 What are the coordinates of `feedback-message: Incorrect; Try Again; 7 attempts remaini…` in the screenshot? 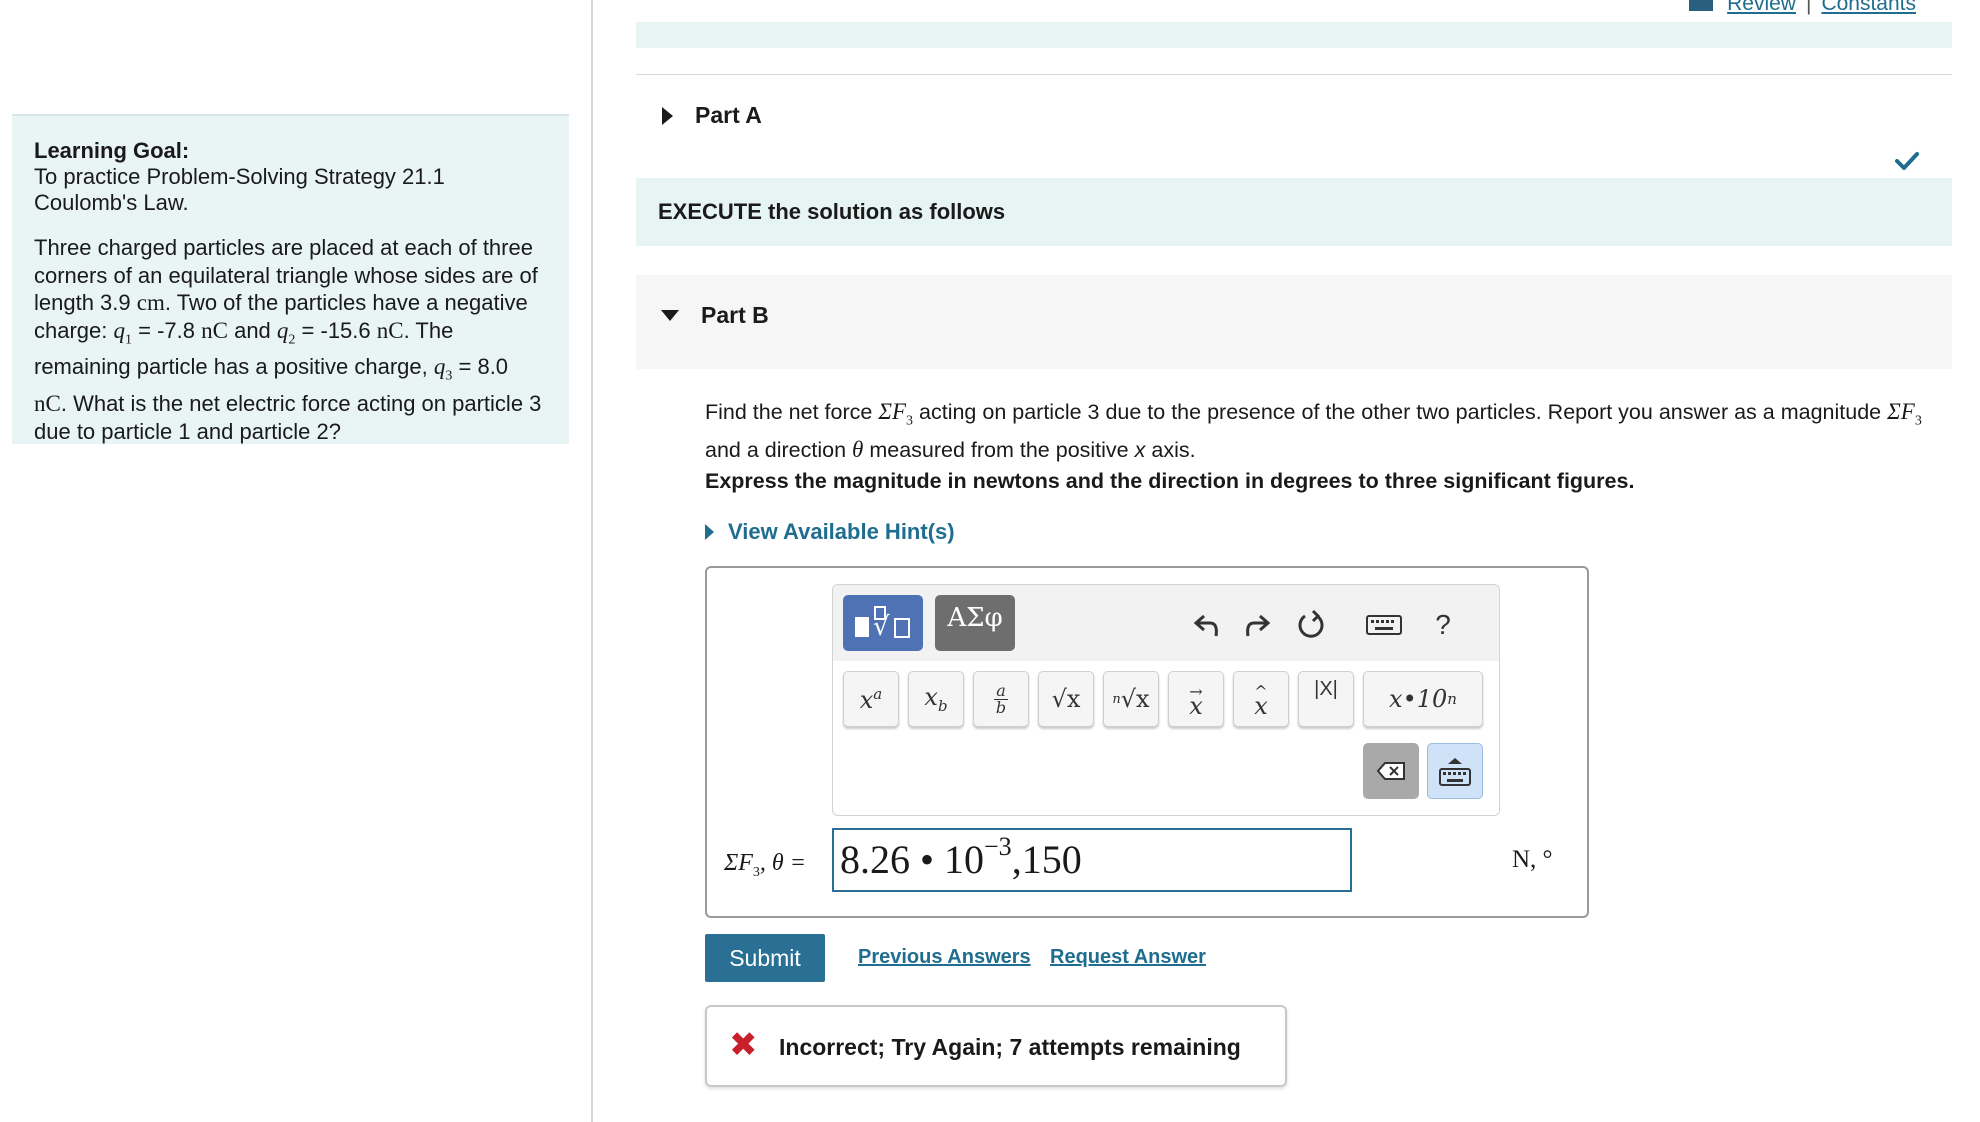 It's located at (1010, 1047).